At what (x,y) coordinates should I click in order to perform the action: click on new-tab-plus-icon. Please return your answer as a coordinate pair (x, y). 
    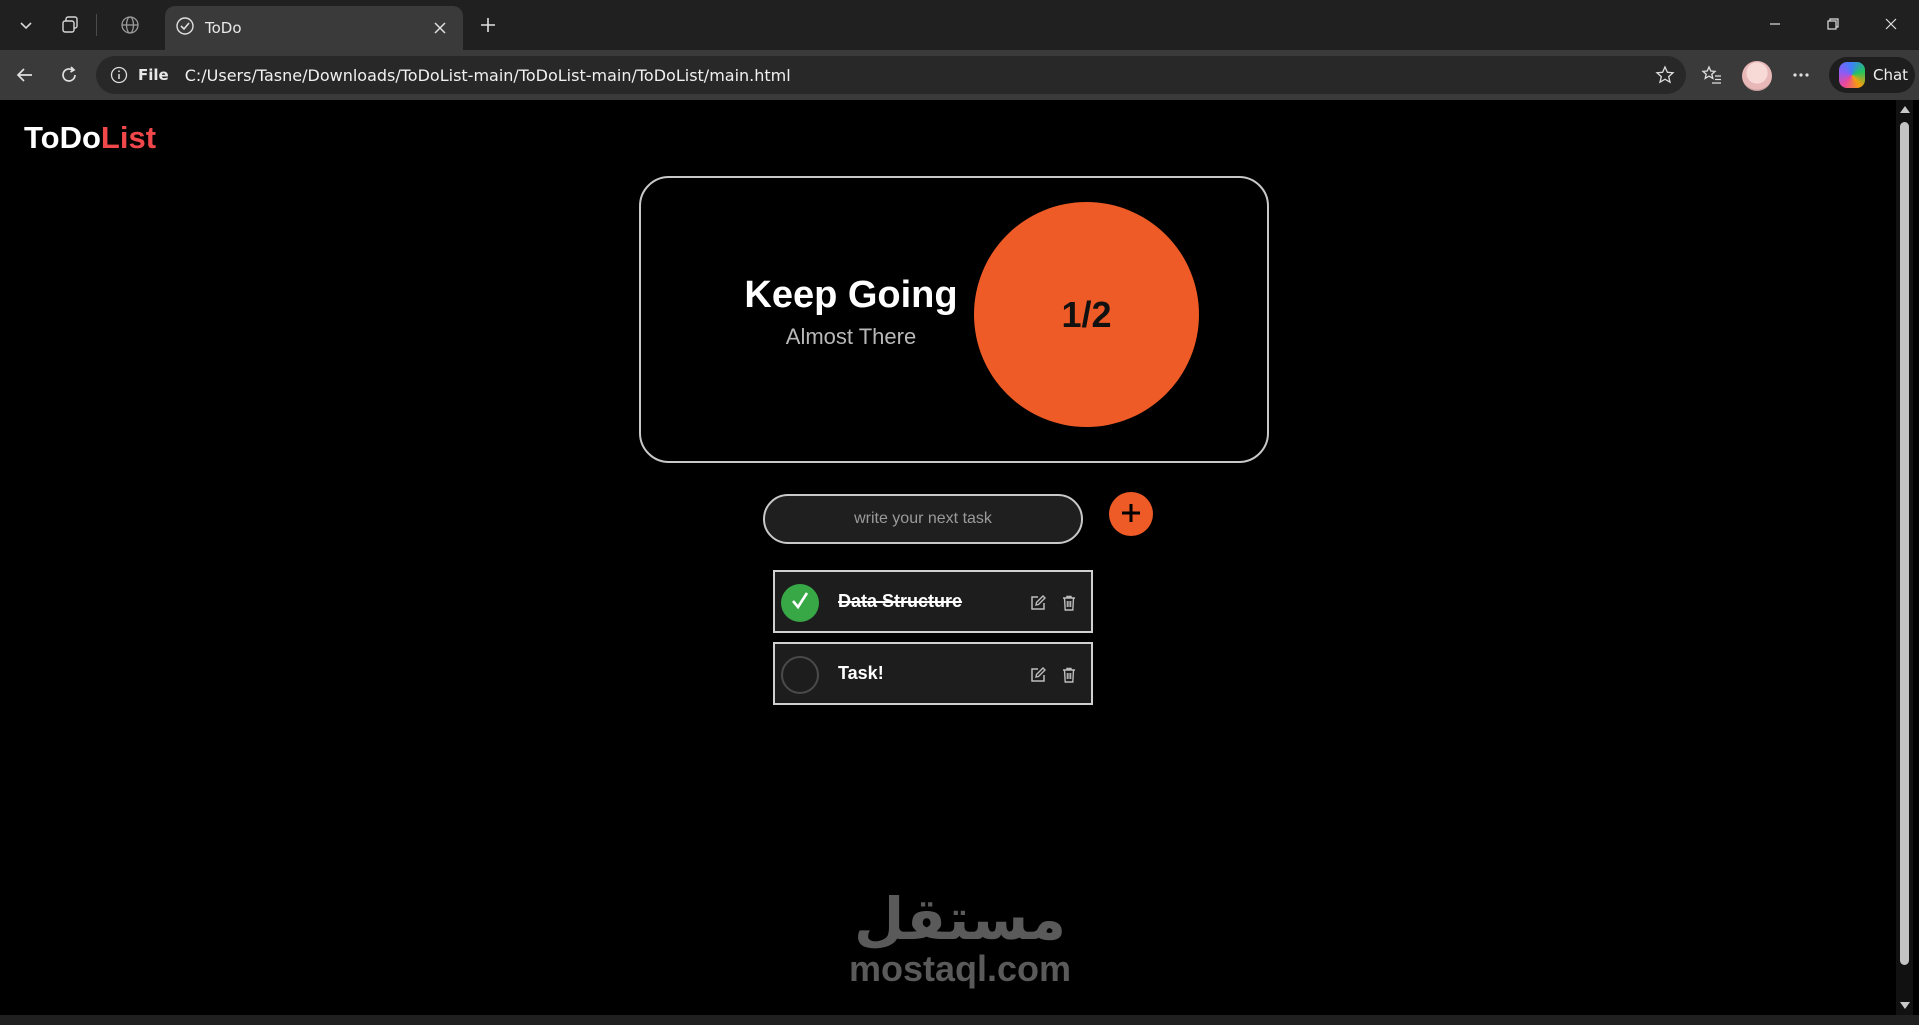
    Looking at the image, I should click on (488, 25).